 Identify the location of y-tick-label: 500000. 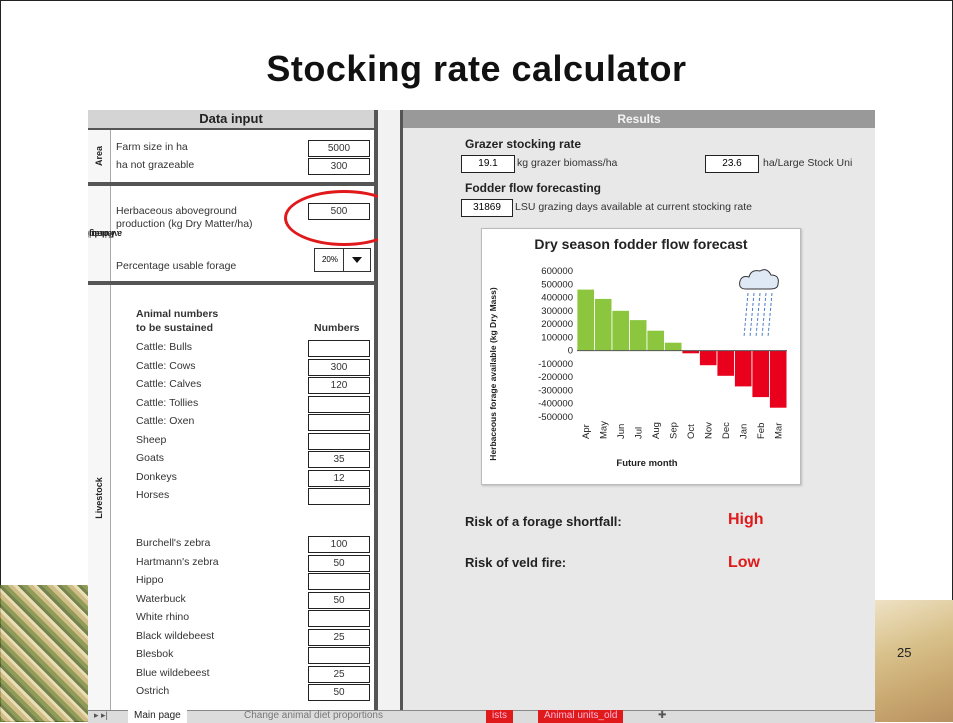
(557, 284).